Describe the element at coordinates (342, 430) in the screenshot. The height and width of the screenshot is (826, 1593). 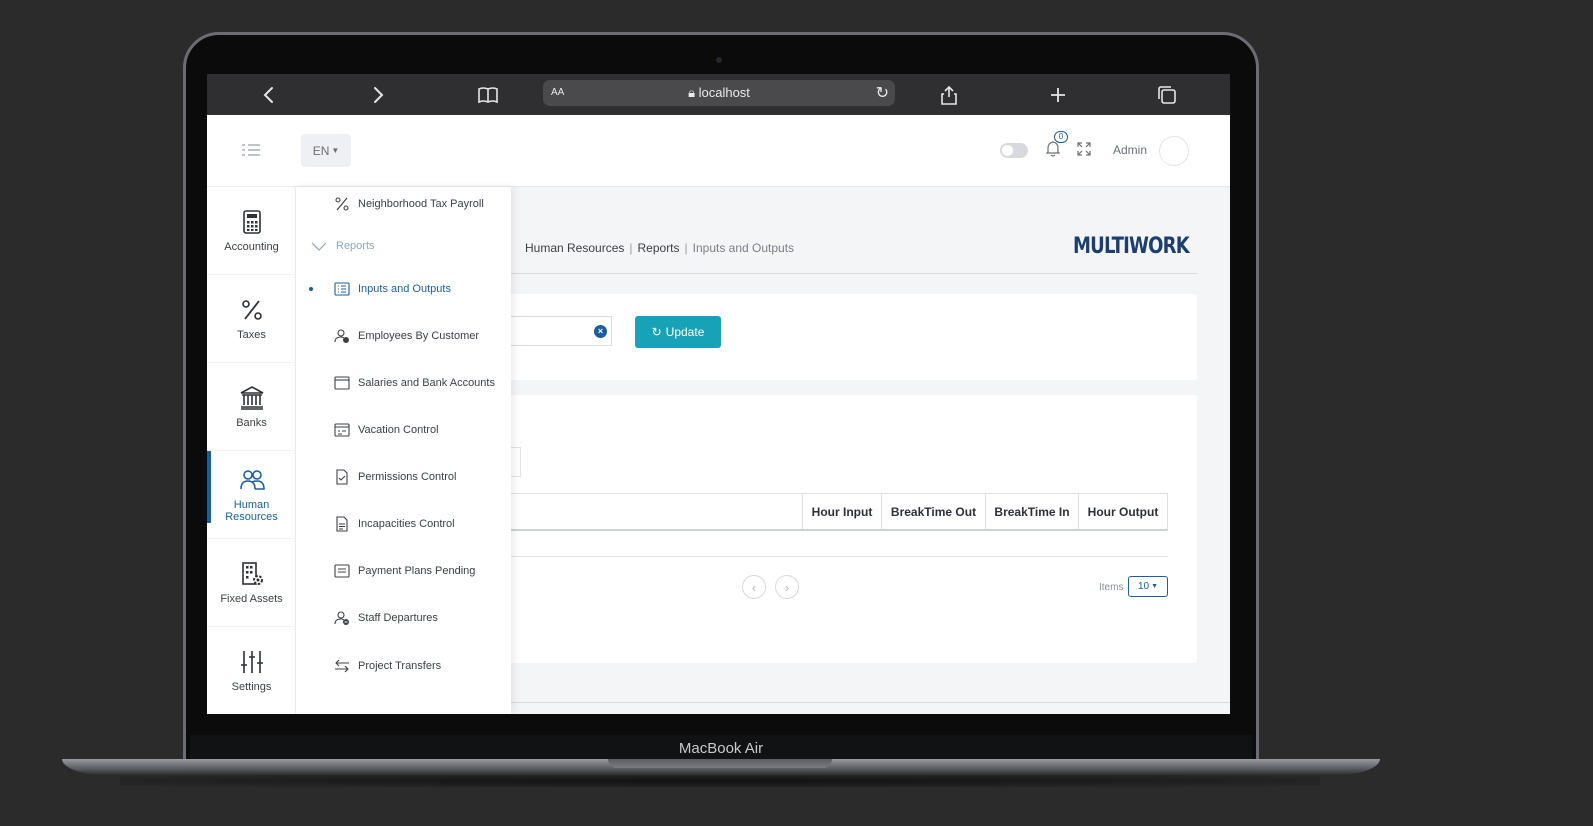
I see `calendar-icon` at that location.